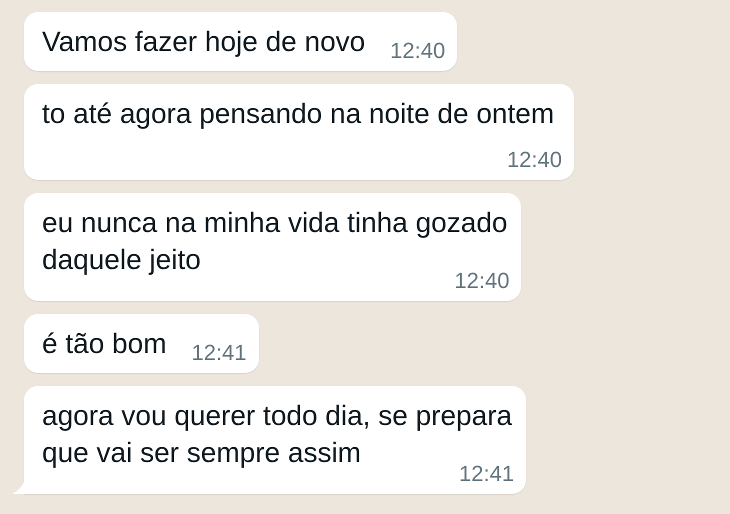 This screenshot has width=730, height=514. I want to click on message-text: é tão bom, so click(104, 343).